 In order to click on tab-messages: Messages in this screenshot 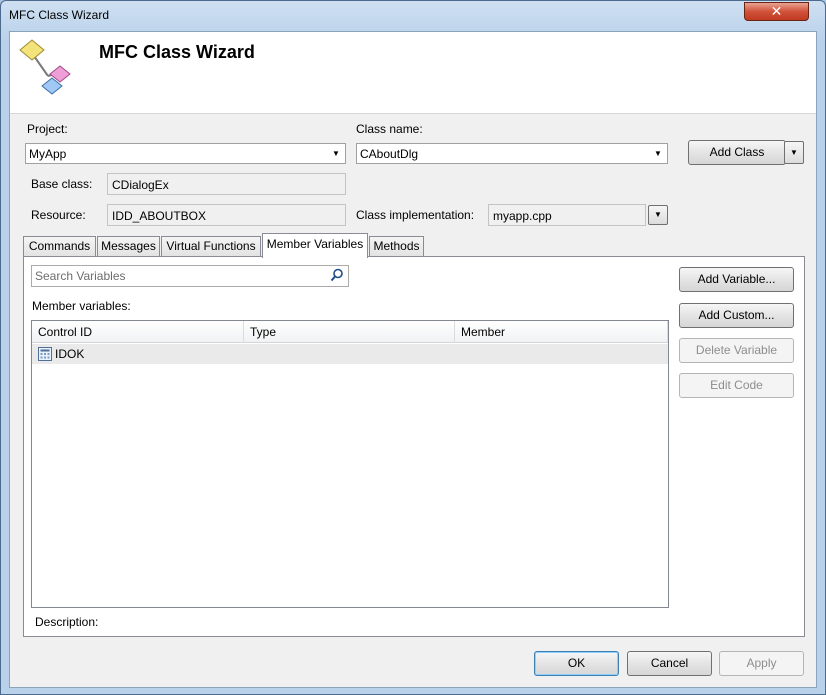, I will do `click(128, 246)`.